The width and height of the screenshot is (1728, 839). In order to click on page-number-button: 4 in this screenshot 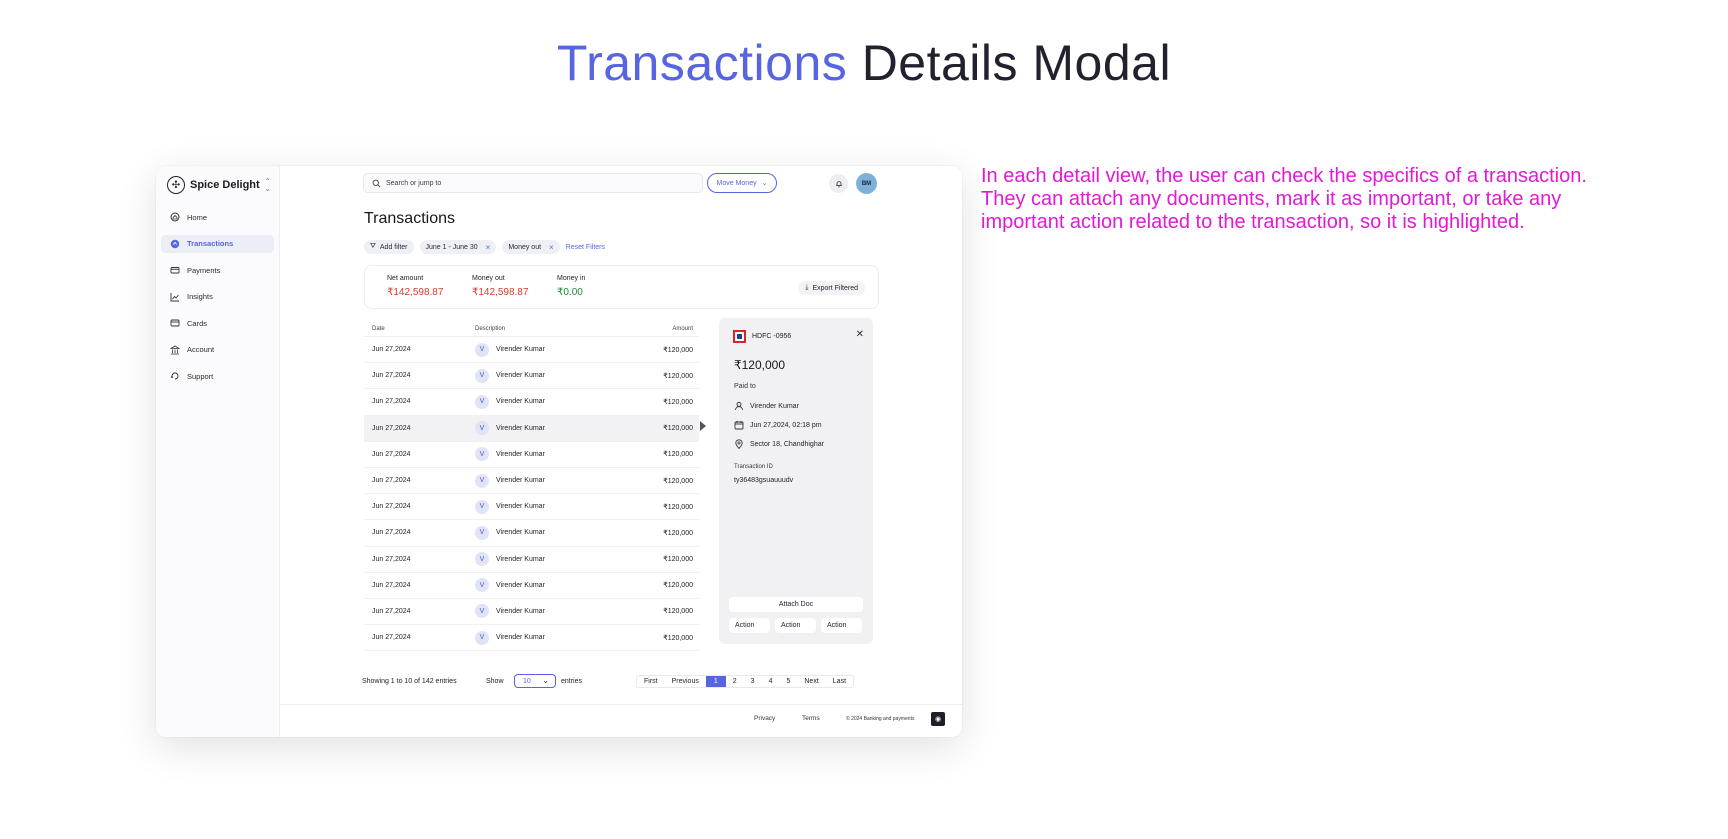, I will do `click(771, 681)`.